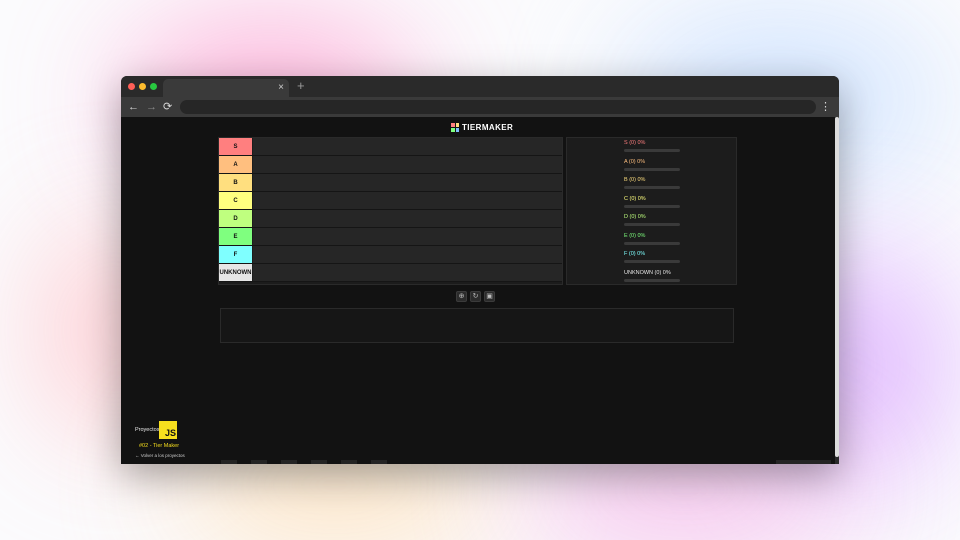 This screenshot has width=960, height=540. What do you see at coordinates (235, 200) in the screenshot?
I see `tier-label: C` at bounding box center [235, 200].